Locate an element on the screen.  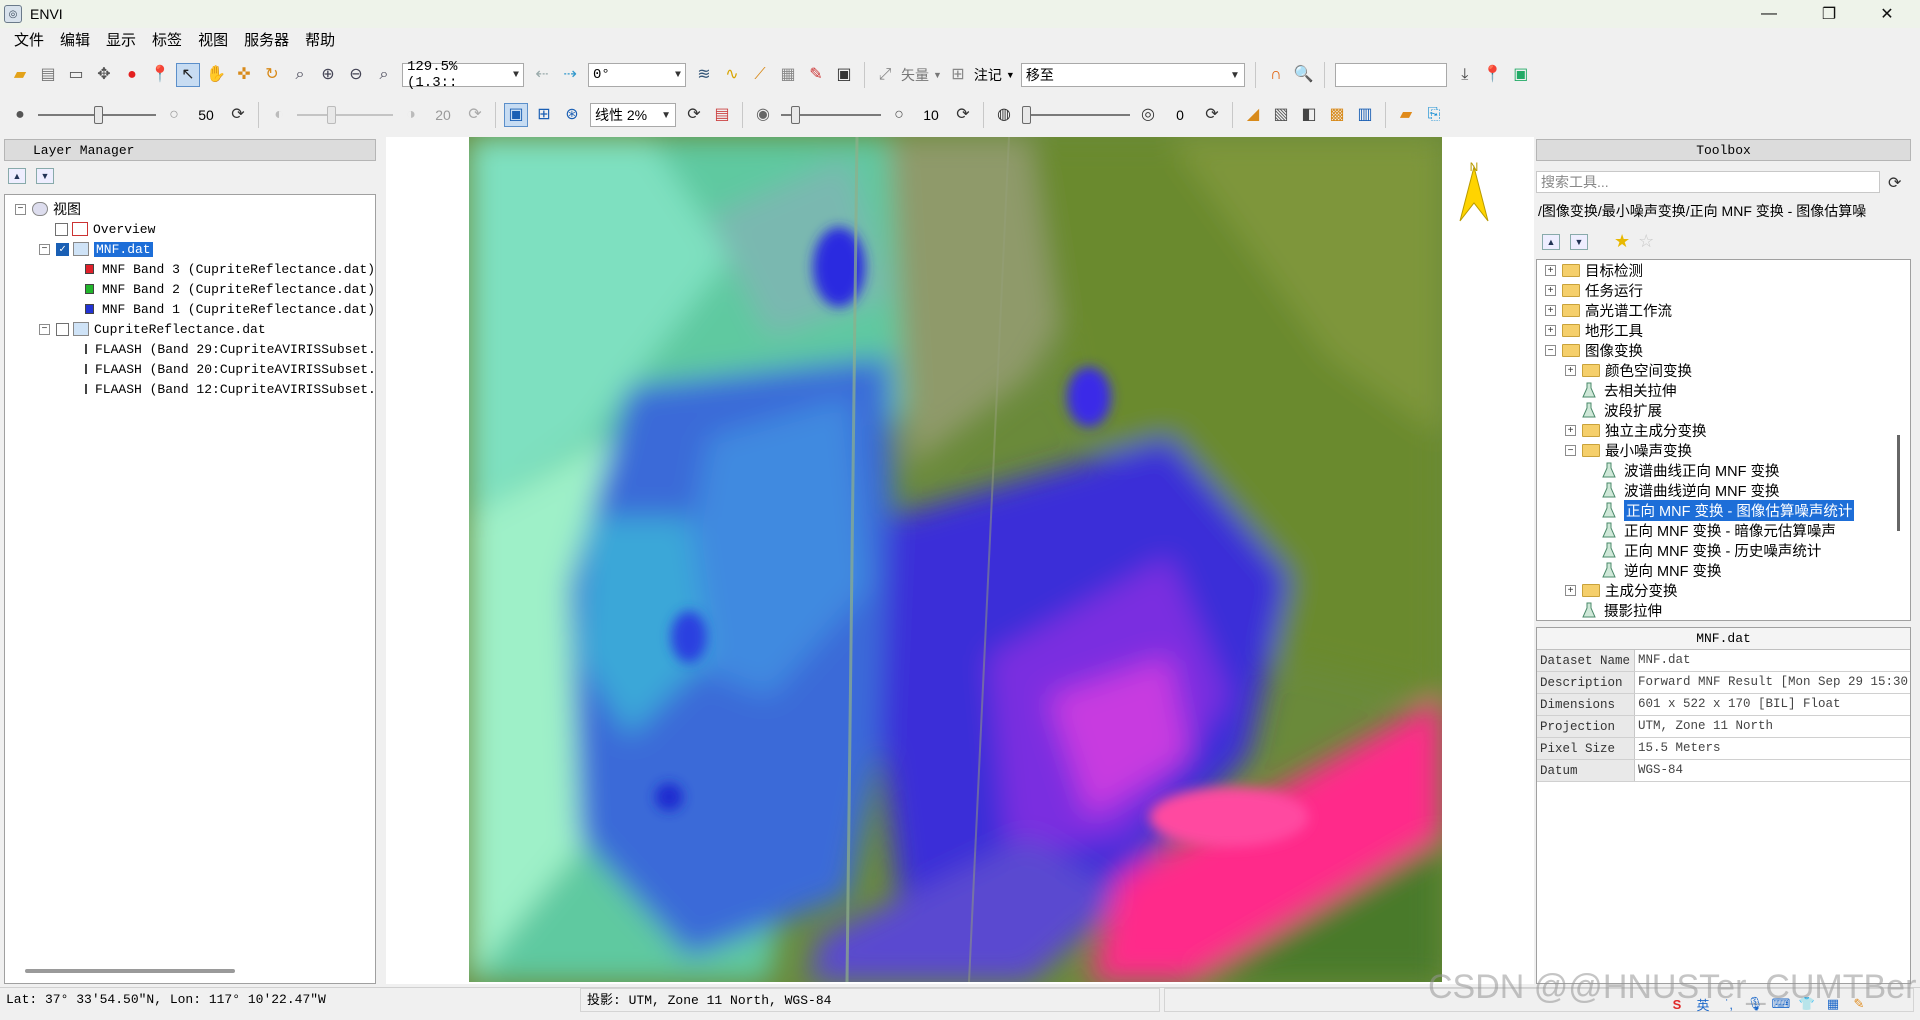
toolbox-folder: + 目标检测 is located at coordinates (1723, 270).